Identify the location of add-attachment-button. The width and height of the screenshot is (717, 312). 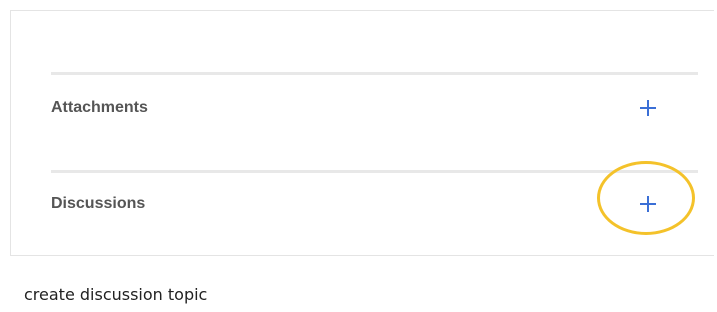
(648, 108).